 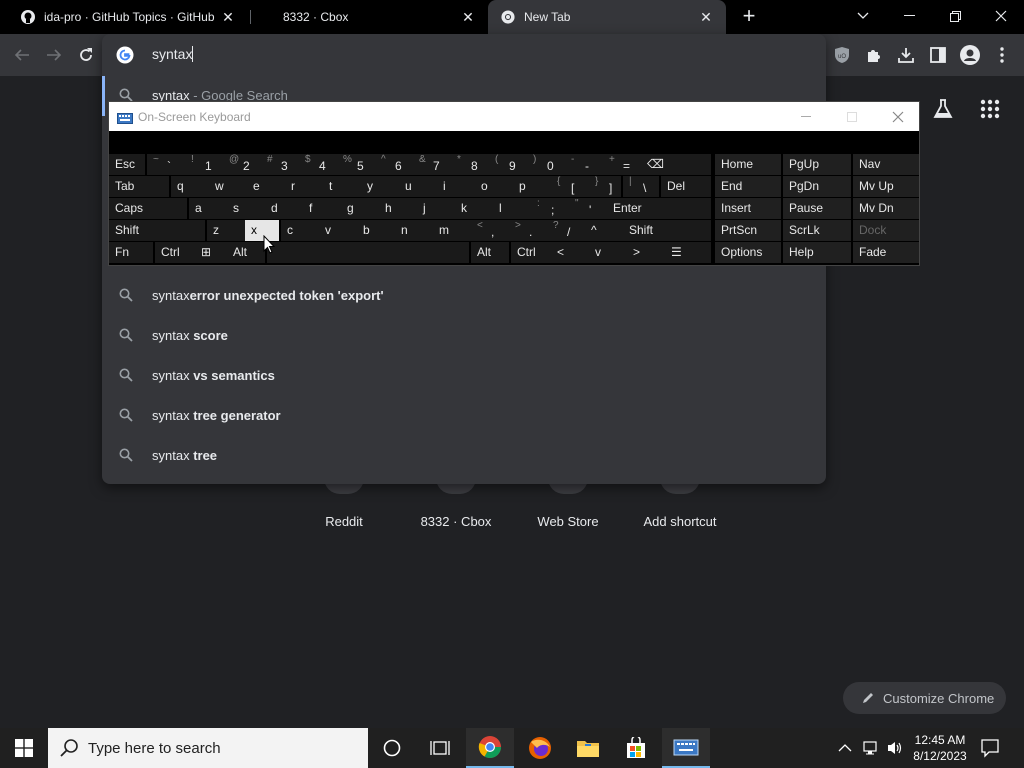 I want to click on osk-key-symbol: ⌫, so click(x=676, y=164).